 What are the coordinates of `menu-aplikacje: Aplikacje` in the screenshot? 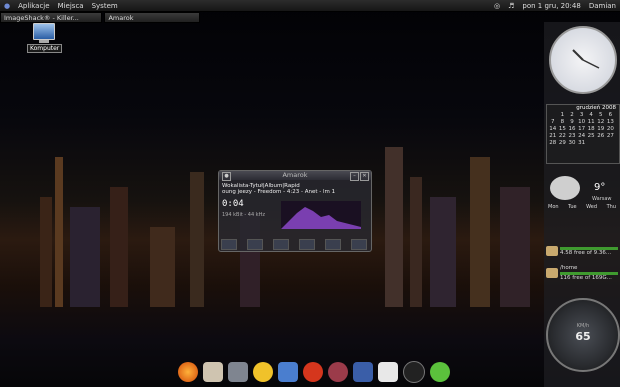 It's located at (33, 6).